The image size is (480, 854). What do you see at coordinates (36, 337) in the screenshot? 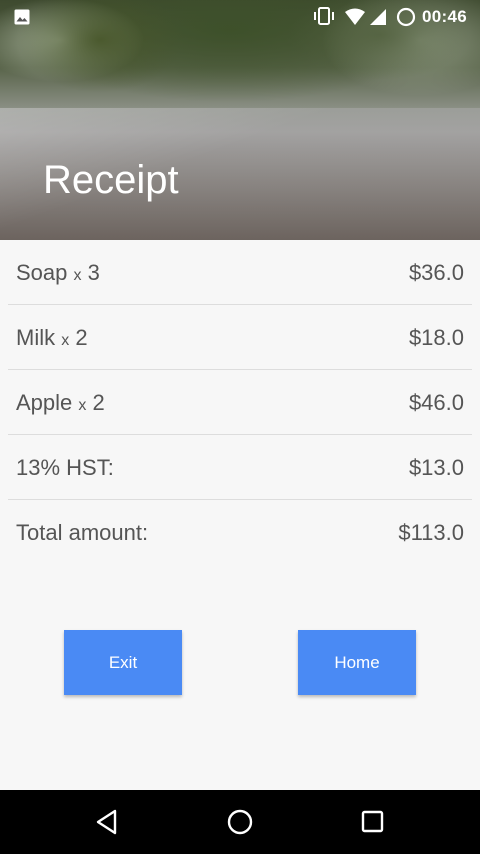
I see `item-name: Milk` at bounding box center [36, 337].